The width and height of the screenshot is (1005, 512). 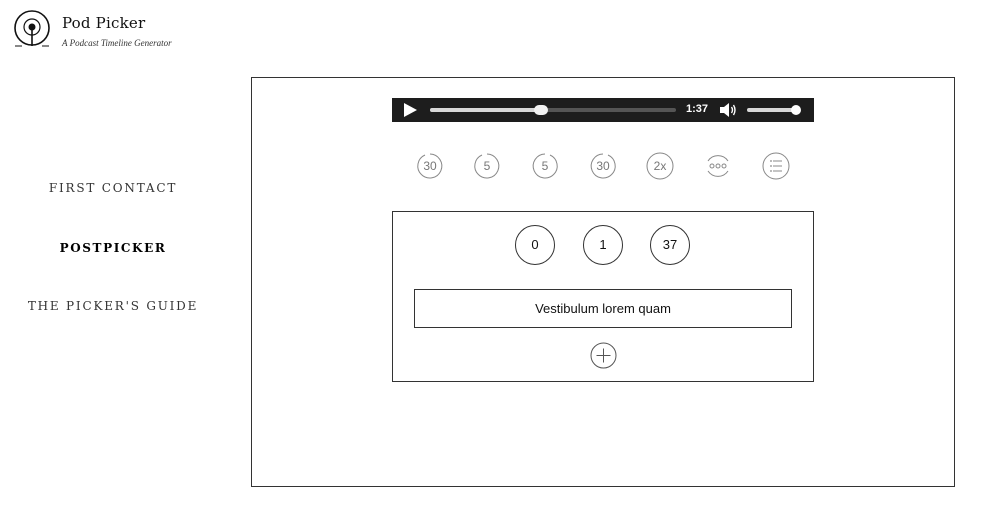 I want to click on forward-5-icon: 5, so click(x=545, y=166).